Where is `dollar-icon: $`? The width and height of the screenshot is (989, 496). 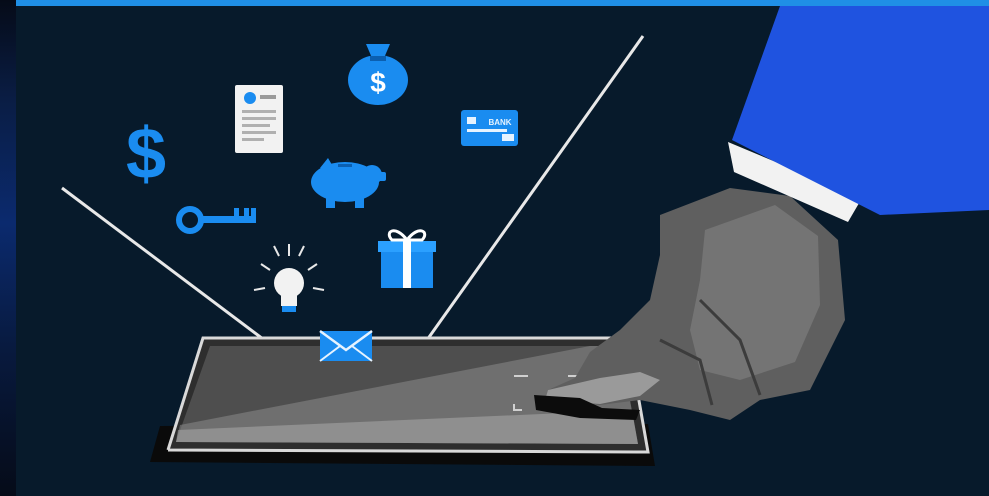
dollar-icon: $ is located at coordinates (146, 154).